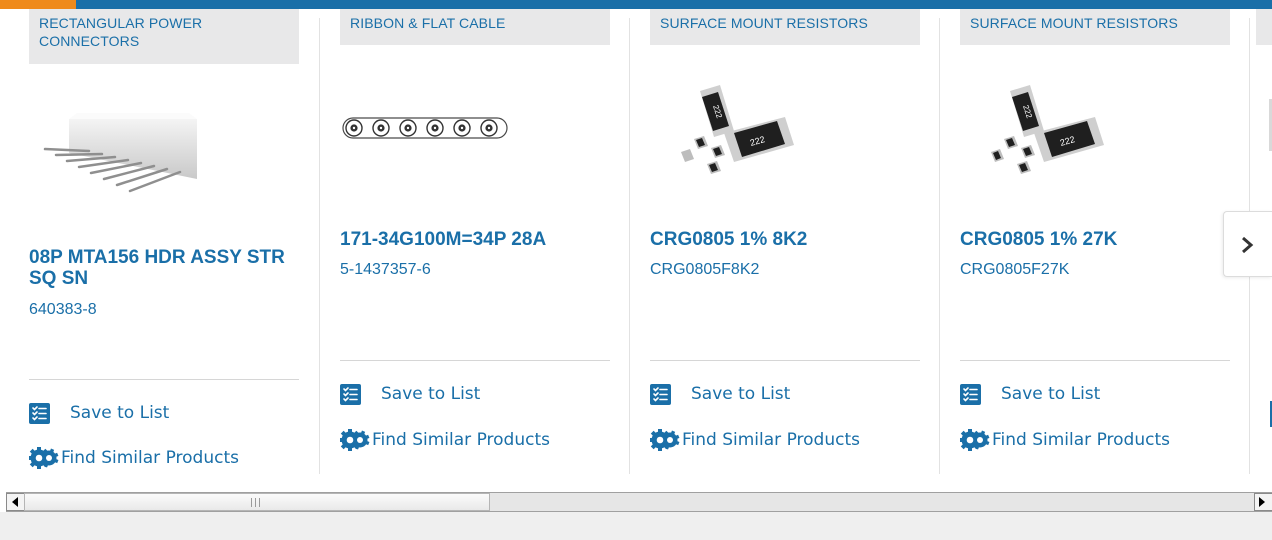 The image size is (1272, 540). Describe the element at coordinates (1095, 239) in the screenshot. I see `product-name-link: CRG0805 1% 27K` at that location.